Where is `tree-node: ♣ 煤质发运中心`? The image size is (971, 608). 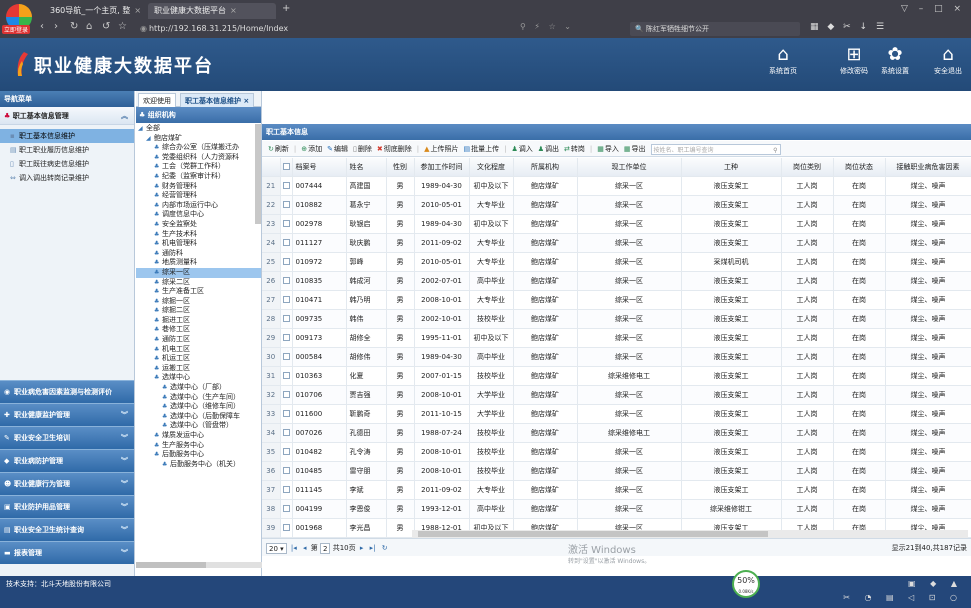 tree-node: ♣ 煤质发运中心 is located at coordinates (198, 436).